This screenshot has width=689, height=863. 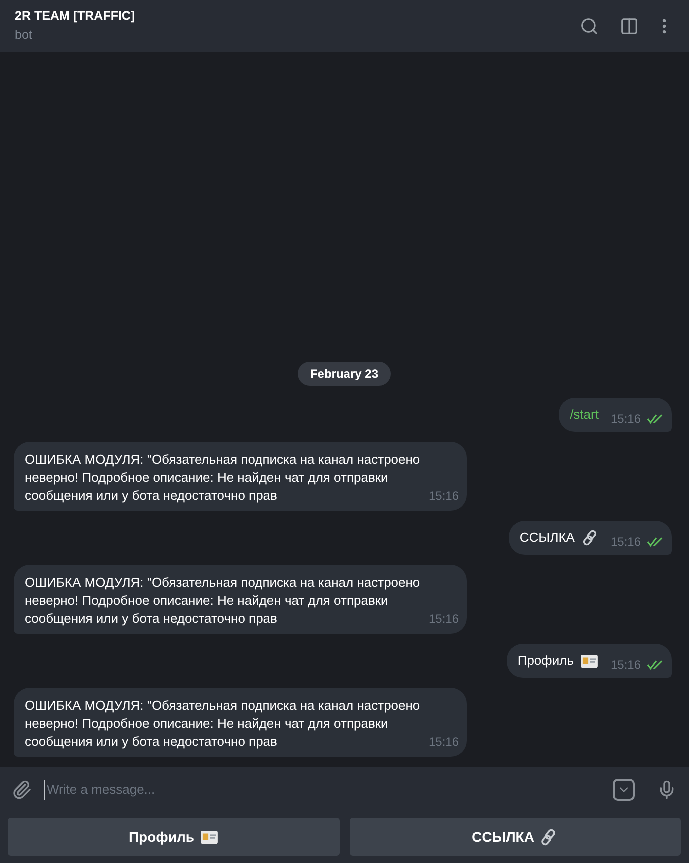 I want to click on chat-title: 2R TEAM [TRAFFIC], so click(x=75, y=16).